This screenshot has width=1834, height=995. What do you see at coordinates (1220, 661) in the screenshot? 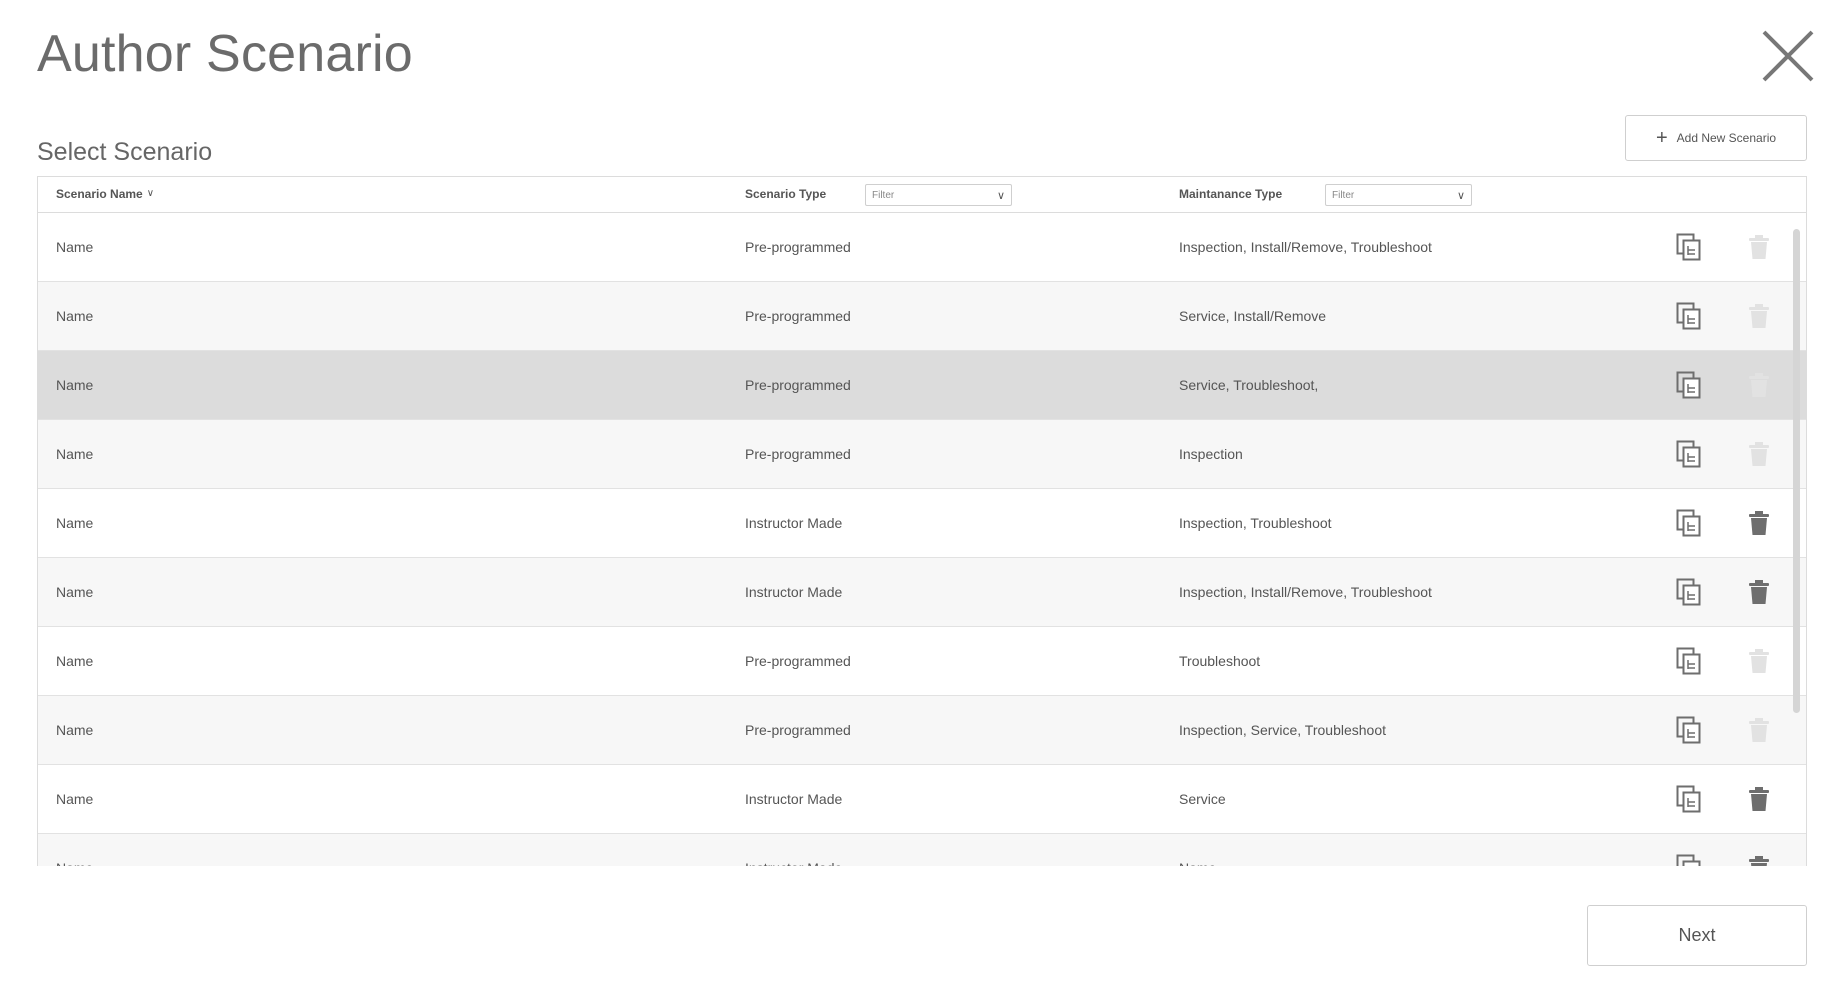
I see `maintenance-type-cell: Troubleshoot` at bounding box center [1220, 661].